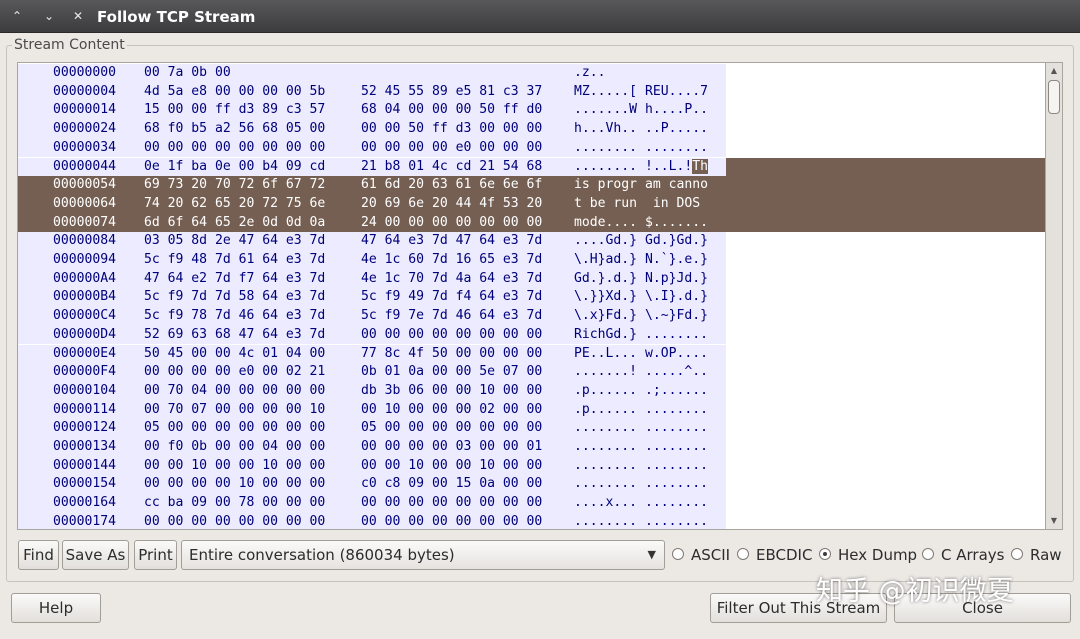  I want to click on row-hex-bytes-1: 47 64 e2 7d f7 64 e3 7d, so click(249, 279).